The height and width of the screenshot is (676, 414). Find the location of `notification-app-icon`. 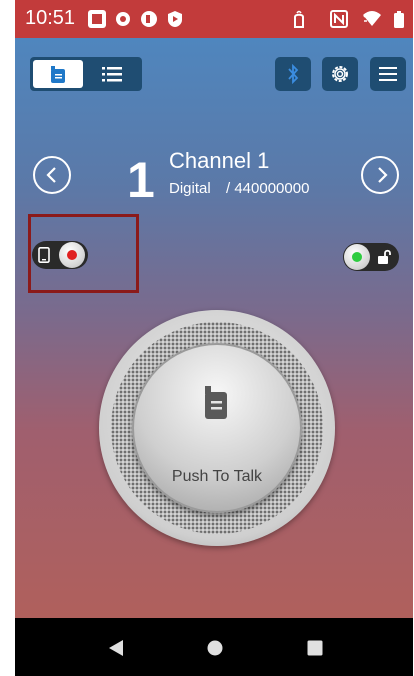

notification-app-icon is located at coordinates (97, 19).